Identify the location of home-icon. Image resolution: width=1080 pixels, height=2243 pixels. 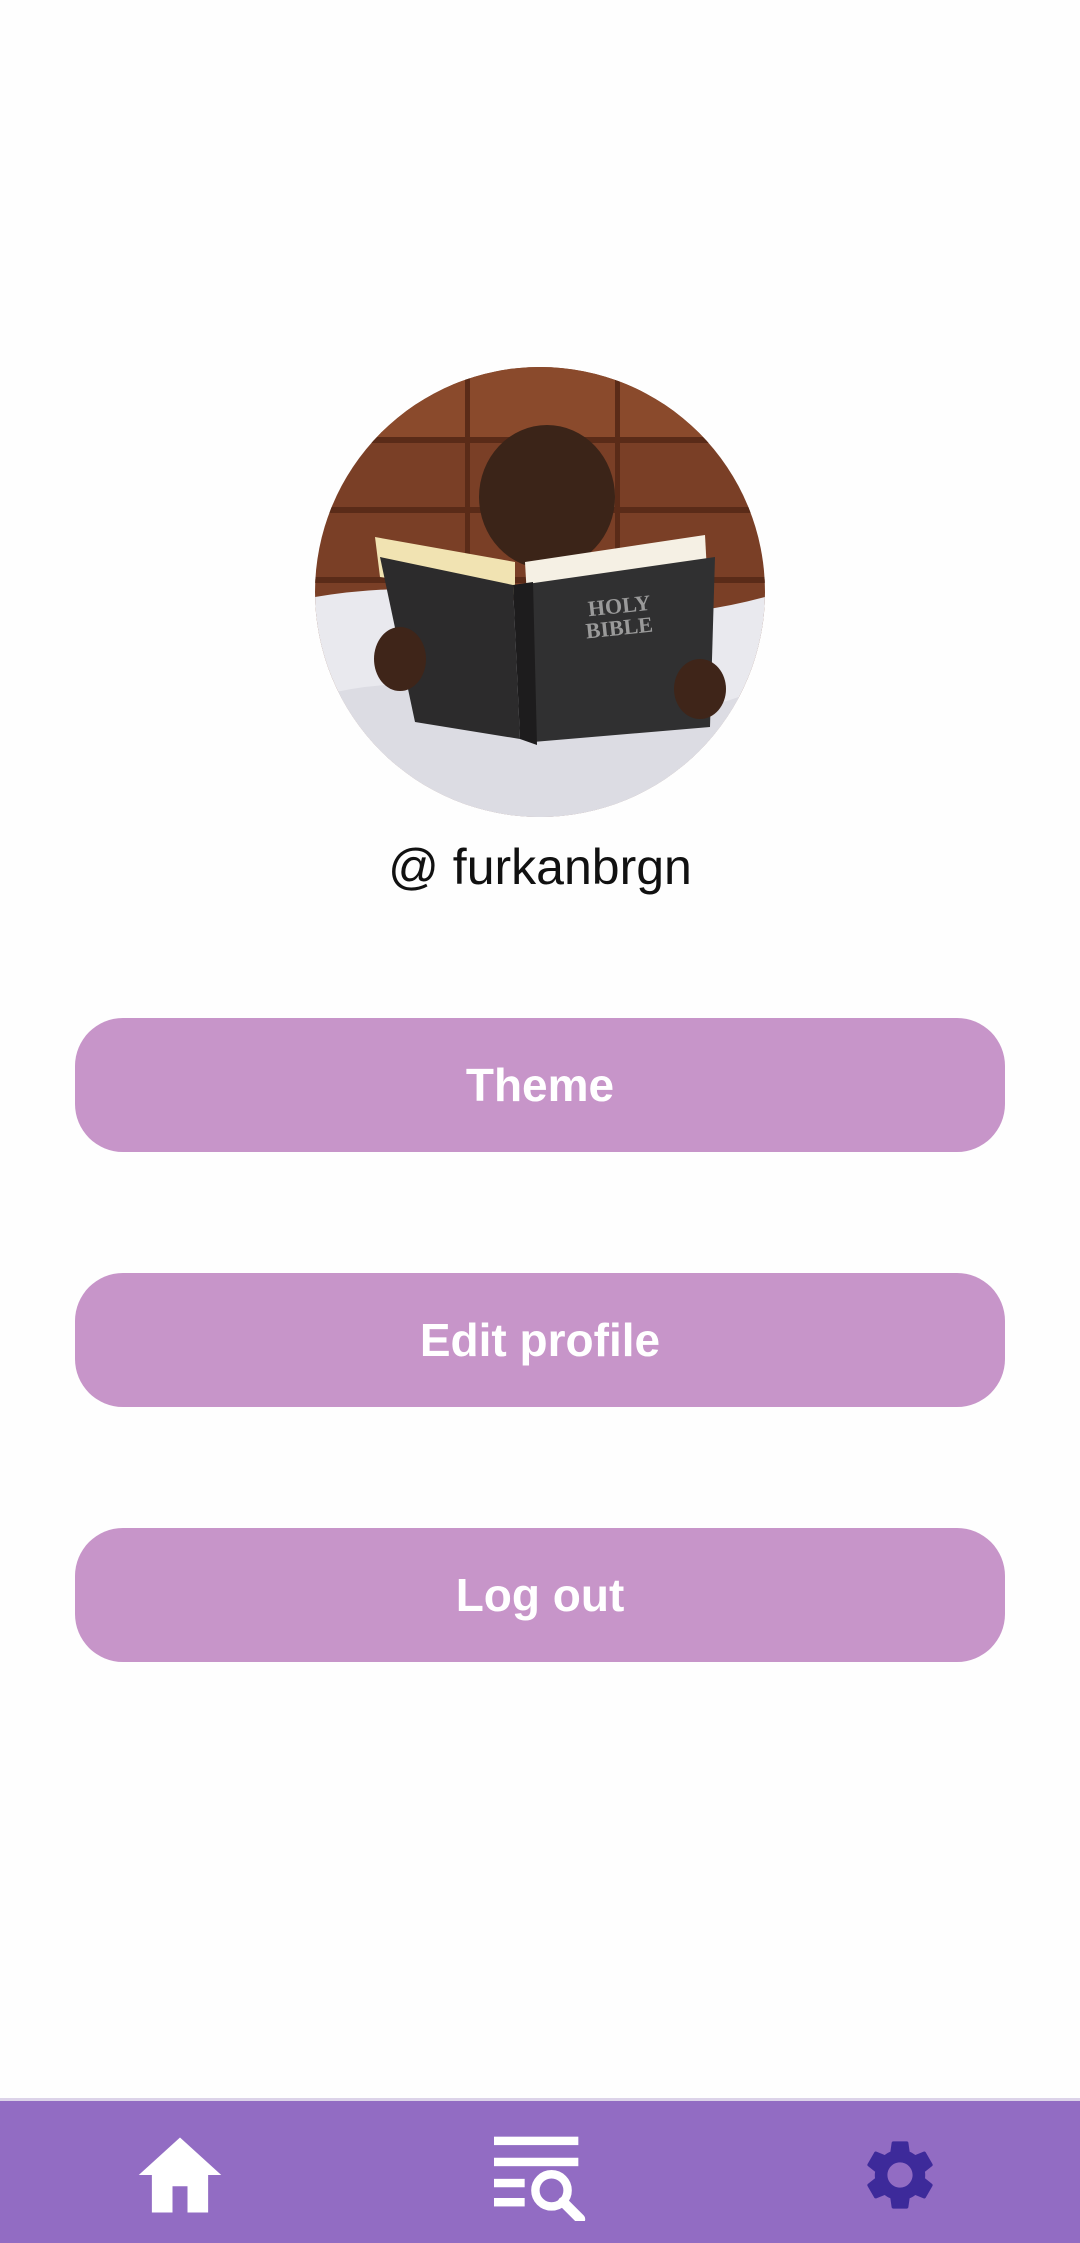
(180, 2175).